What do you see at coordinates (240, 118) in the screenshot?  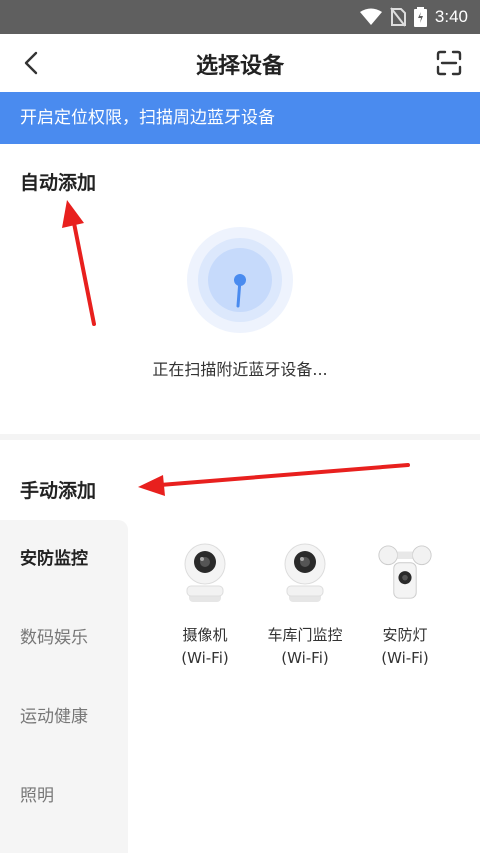 I see `location-permission-banner: 开启定位权限，扫描周边蓝牙设备` at bounding box center [240, 118].